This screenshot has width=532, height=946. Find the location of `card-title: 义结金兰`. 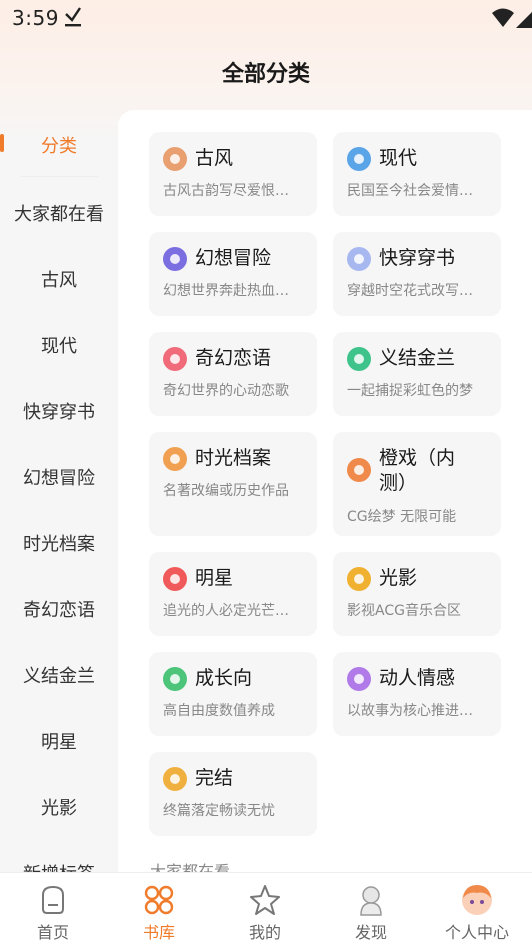

card-title: 义结金兰 is located at coordinates (417, 358).